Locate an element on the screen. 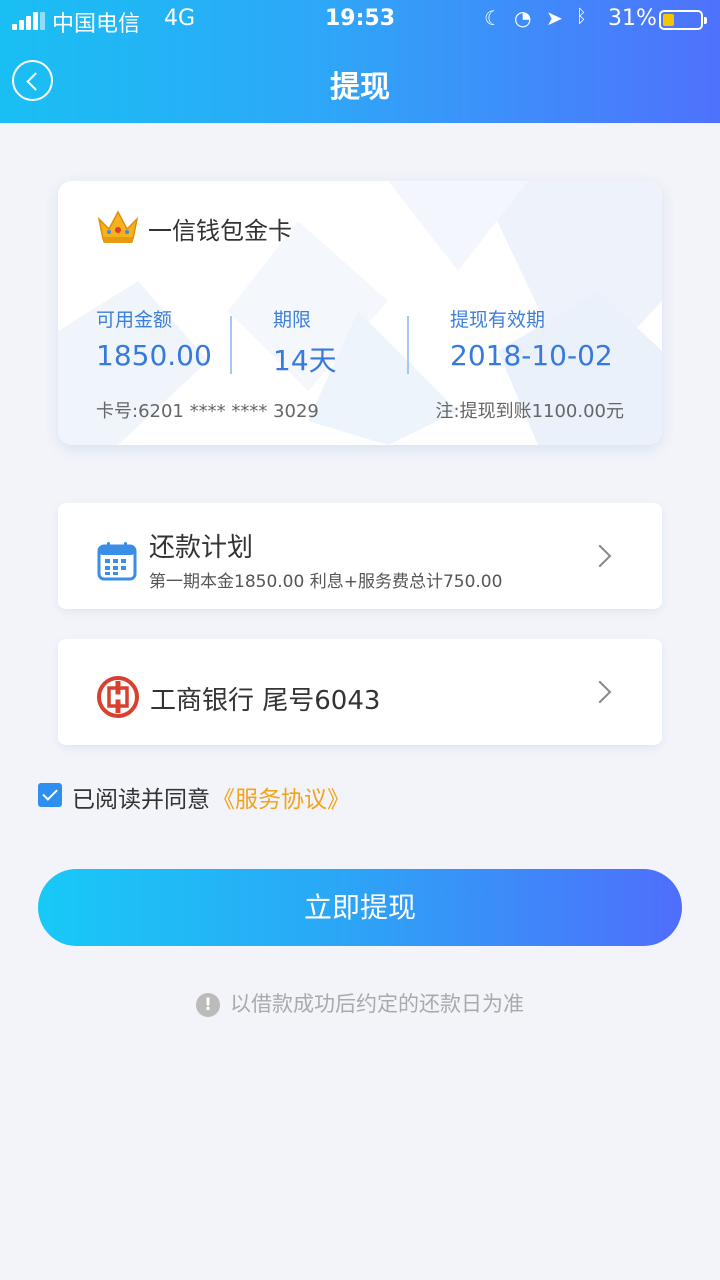 The width and height of the screenshot is (720, 1280). info-icon: ! is located at coordinates (208, 1005).